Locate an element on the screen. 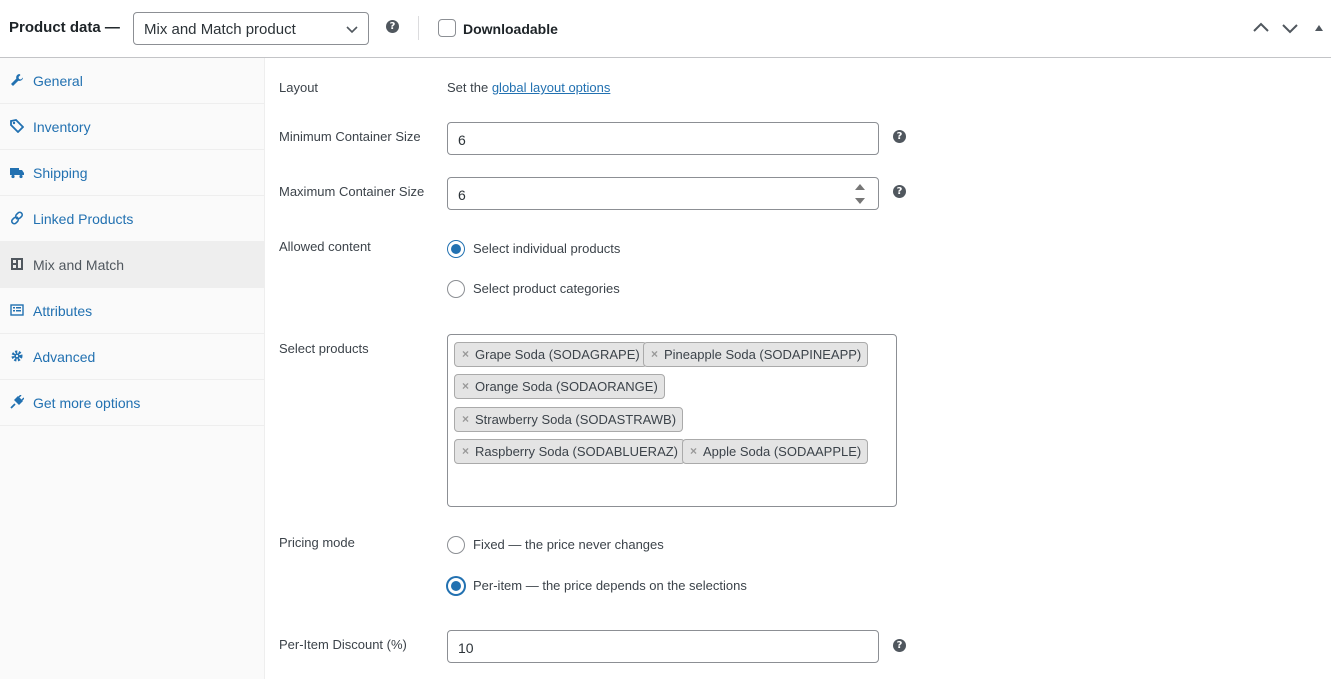  link-icon is located at coordinates (17, 218).